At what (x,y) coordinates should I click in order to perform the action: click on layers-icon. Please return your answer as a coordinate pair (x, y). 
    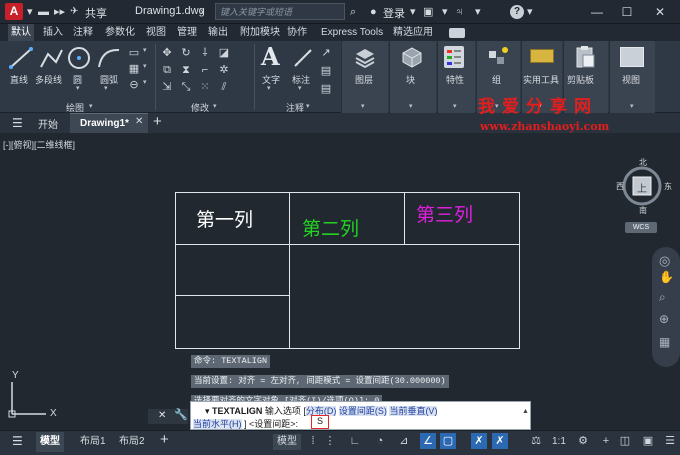
    Looking at the image, I should click on (365, 57).